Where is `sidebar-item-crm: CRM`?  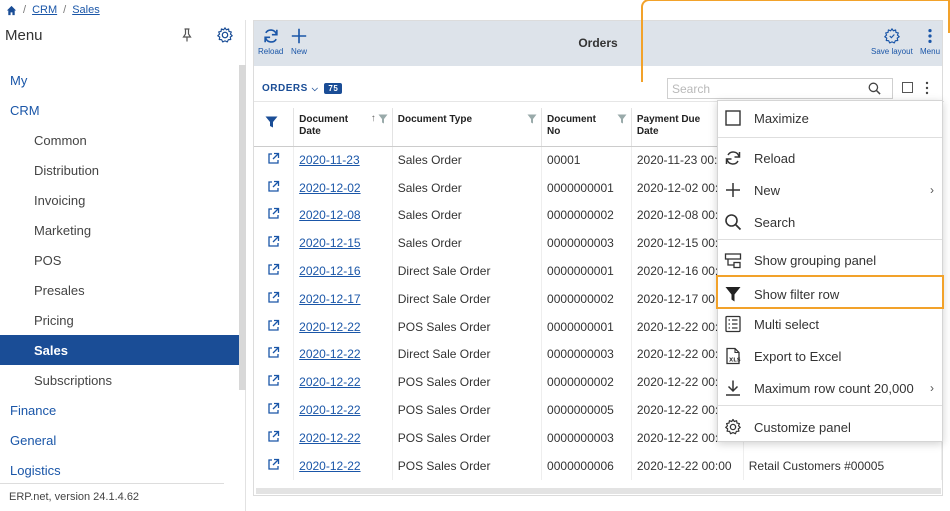
sidebar-item-crm: CRM is located at coordinates (119, 110).